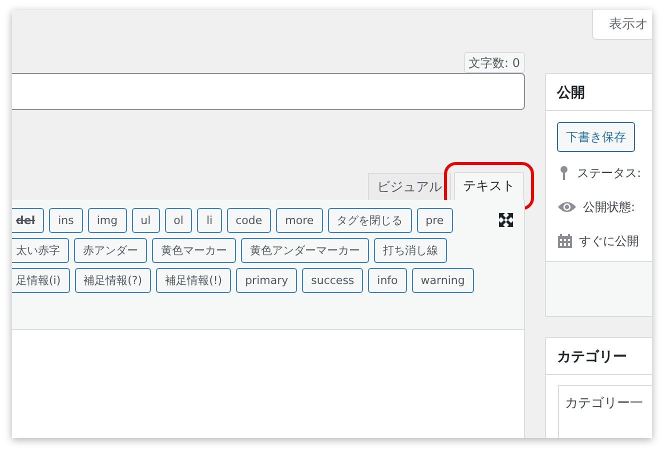 The height and width of the screenshot is (451, 664). What do you see at coordinates (41, 280) in the screenshot?
I see `quicktag-button: 足情報(i)` at bounding box center [41, 280].